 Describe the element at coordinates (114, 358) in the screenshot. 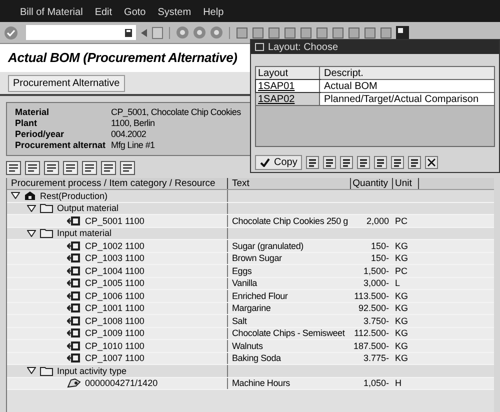

I see `tree-node-label: CP_1007 1100` at that location.